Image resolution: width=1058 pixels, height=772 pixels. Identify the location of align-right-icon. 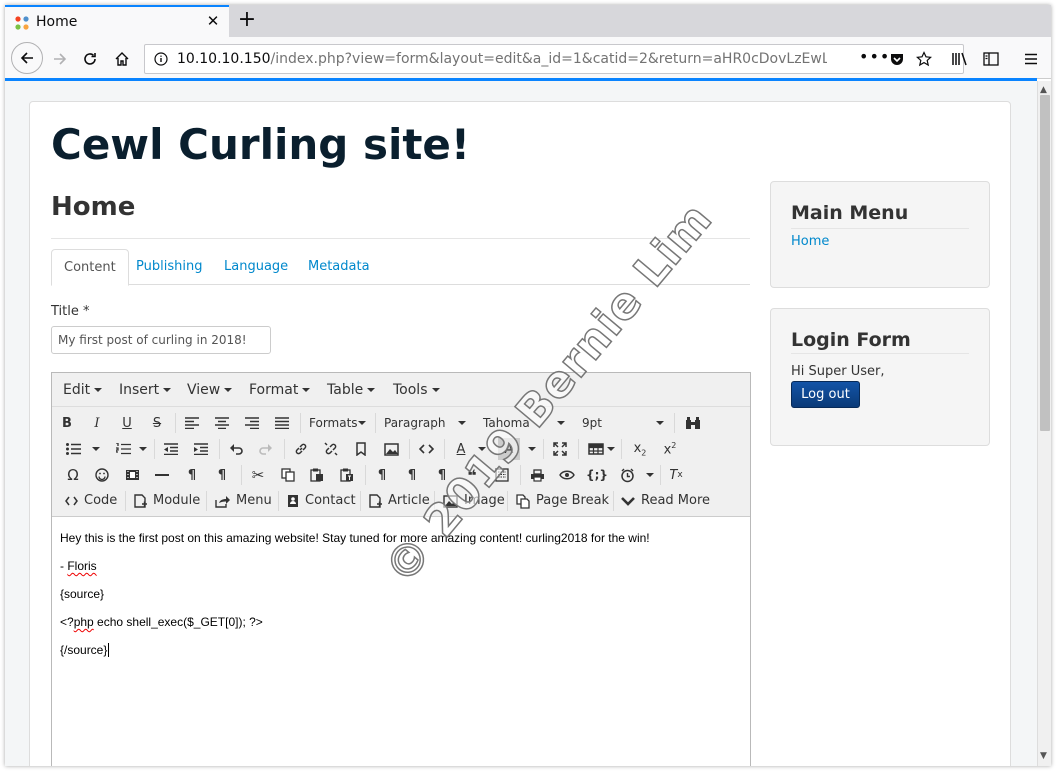
(252, 423).